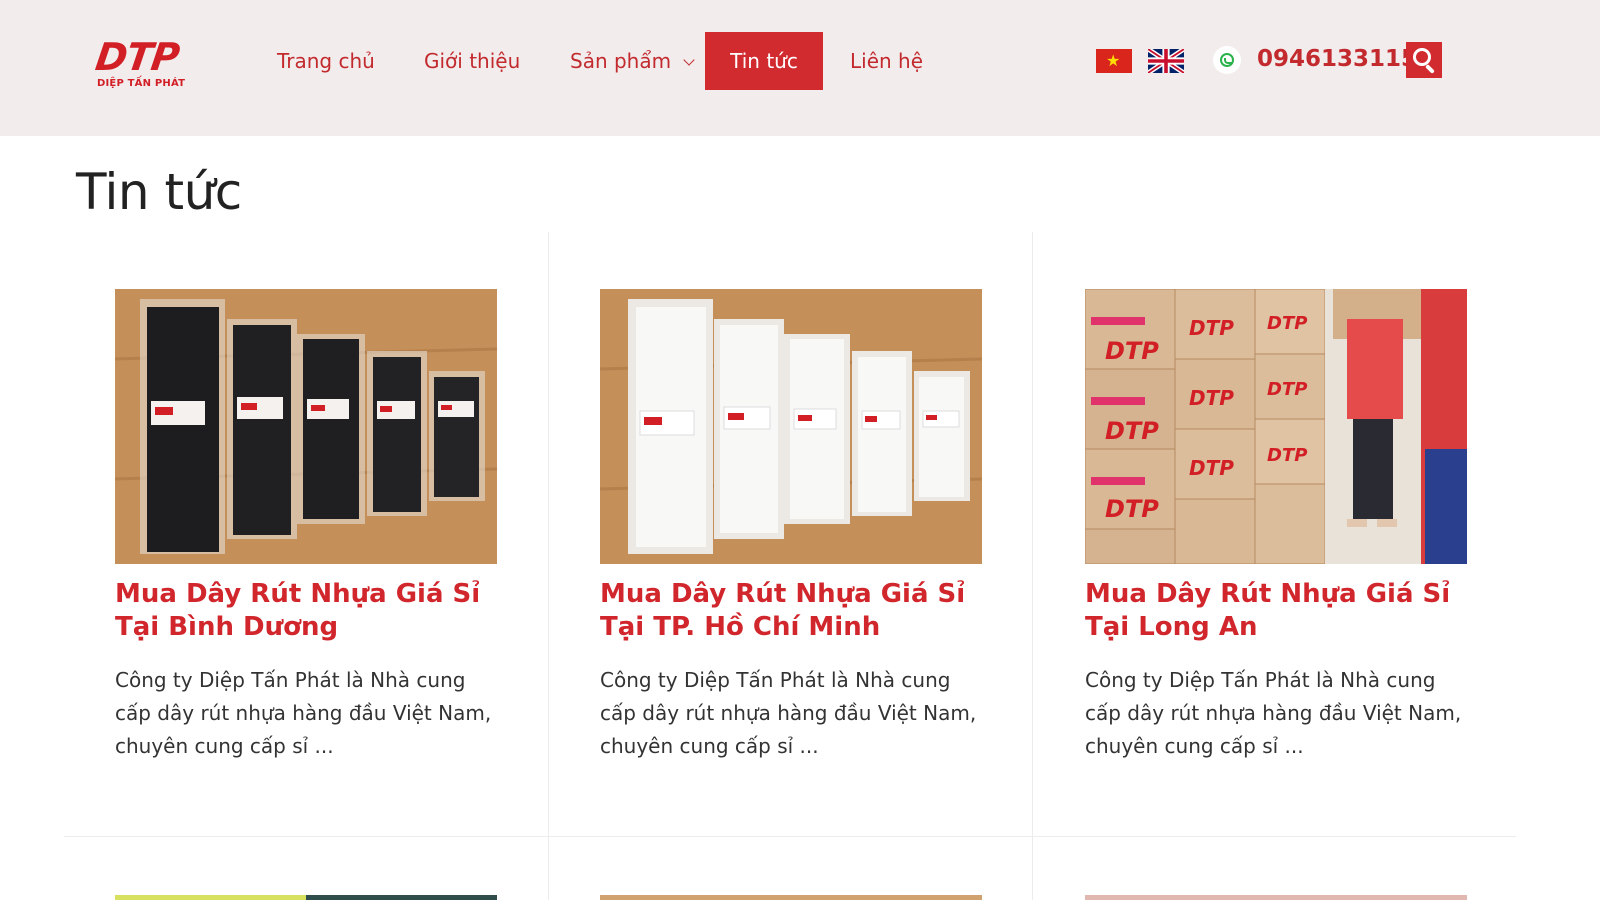 The image size is (1600, 900). I want to click on nav-item-contact: Liên hệ, so click(886, 61).